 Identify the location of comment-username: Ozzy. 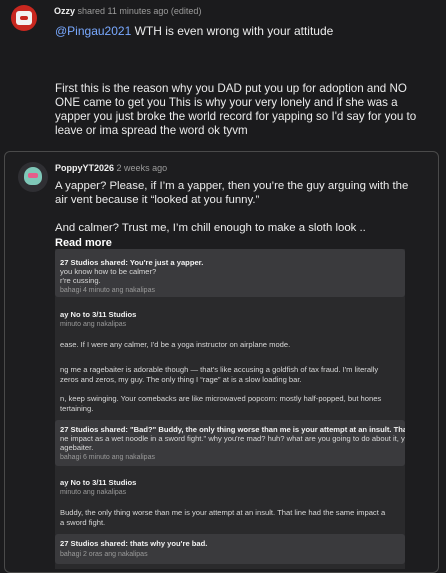
(64, 11).